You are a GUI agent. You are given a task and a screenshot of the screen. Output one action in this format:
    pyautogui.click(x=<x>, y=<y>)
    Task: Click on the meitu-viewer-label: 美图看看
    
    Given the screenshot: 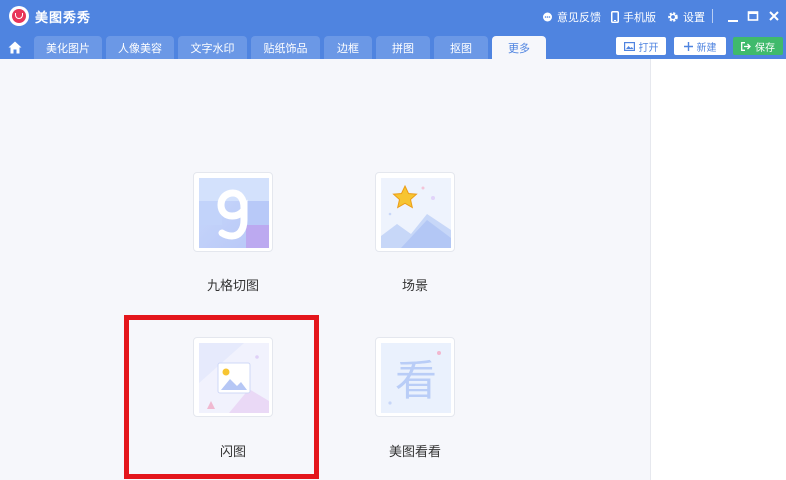 What is the action you would take?
    pyautogui.click(x=414, y=452)
    